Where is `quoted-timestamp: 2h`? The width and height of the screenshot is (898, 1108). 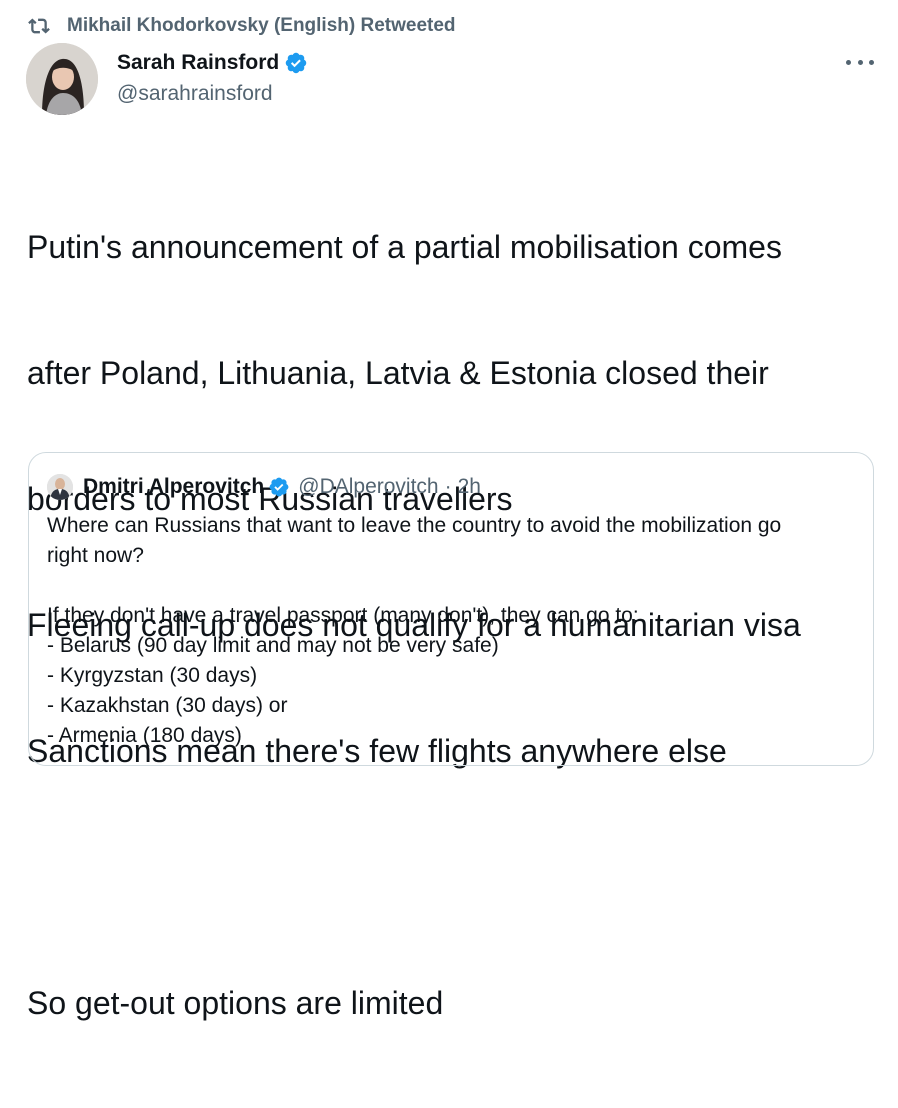
quoted-timestamp: 2h is located at coordinates (469, 487).